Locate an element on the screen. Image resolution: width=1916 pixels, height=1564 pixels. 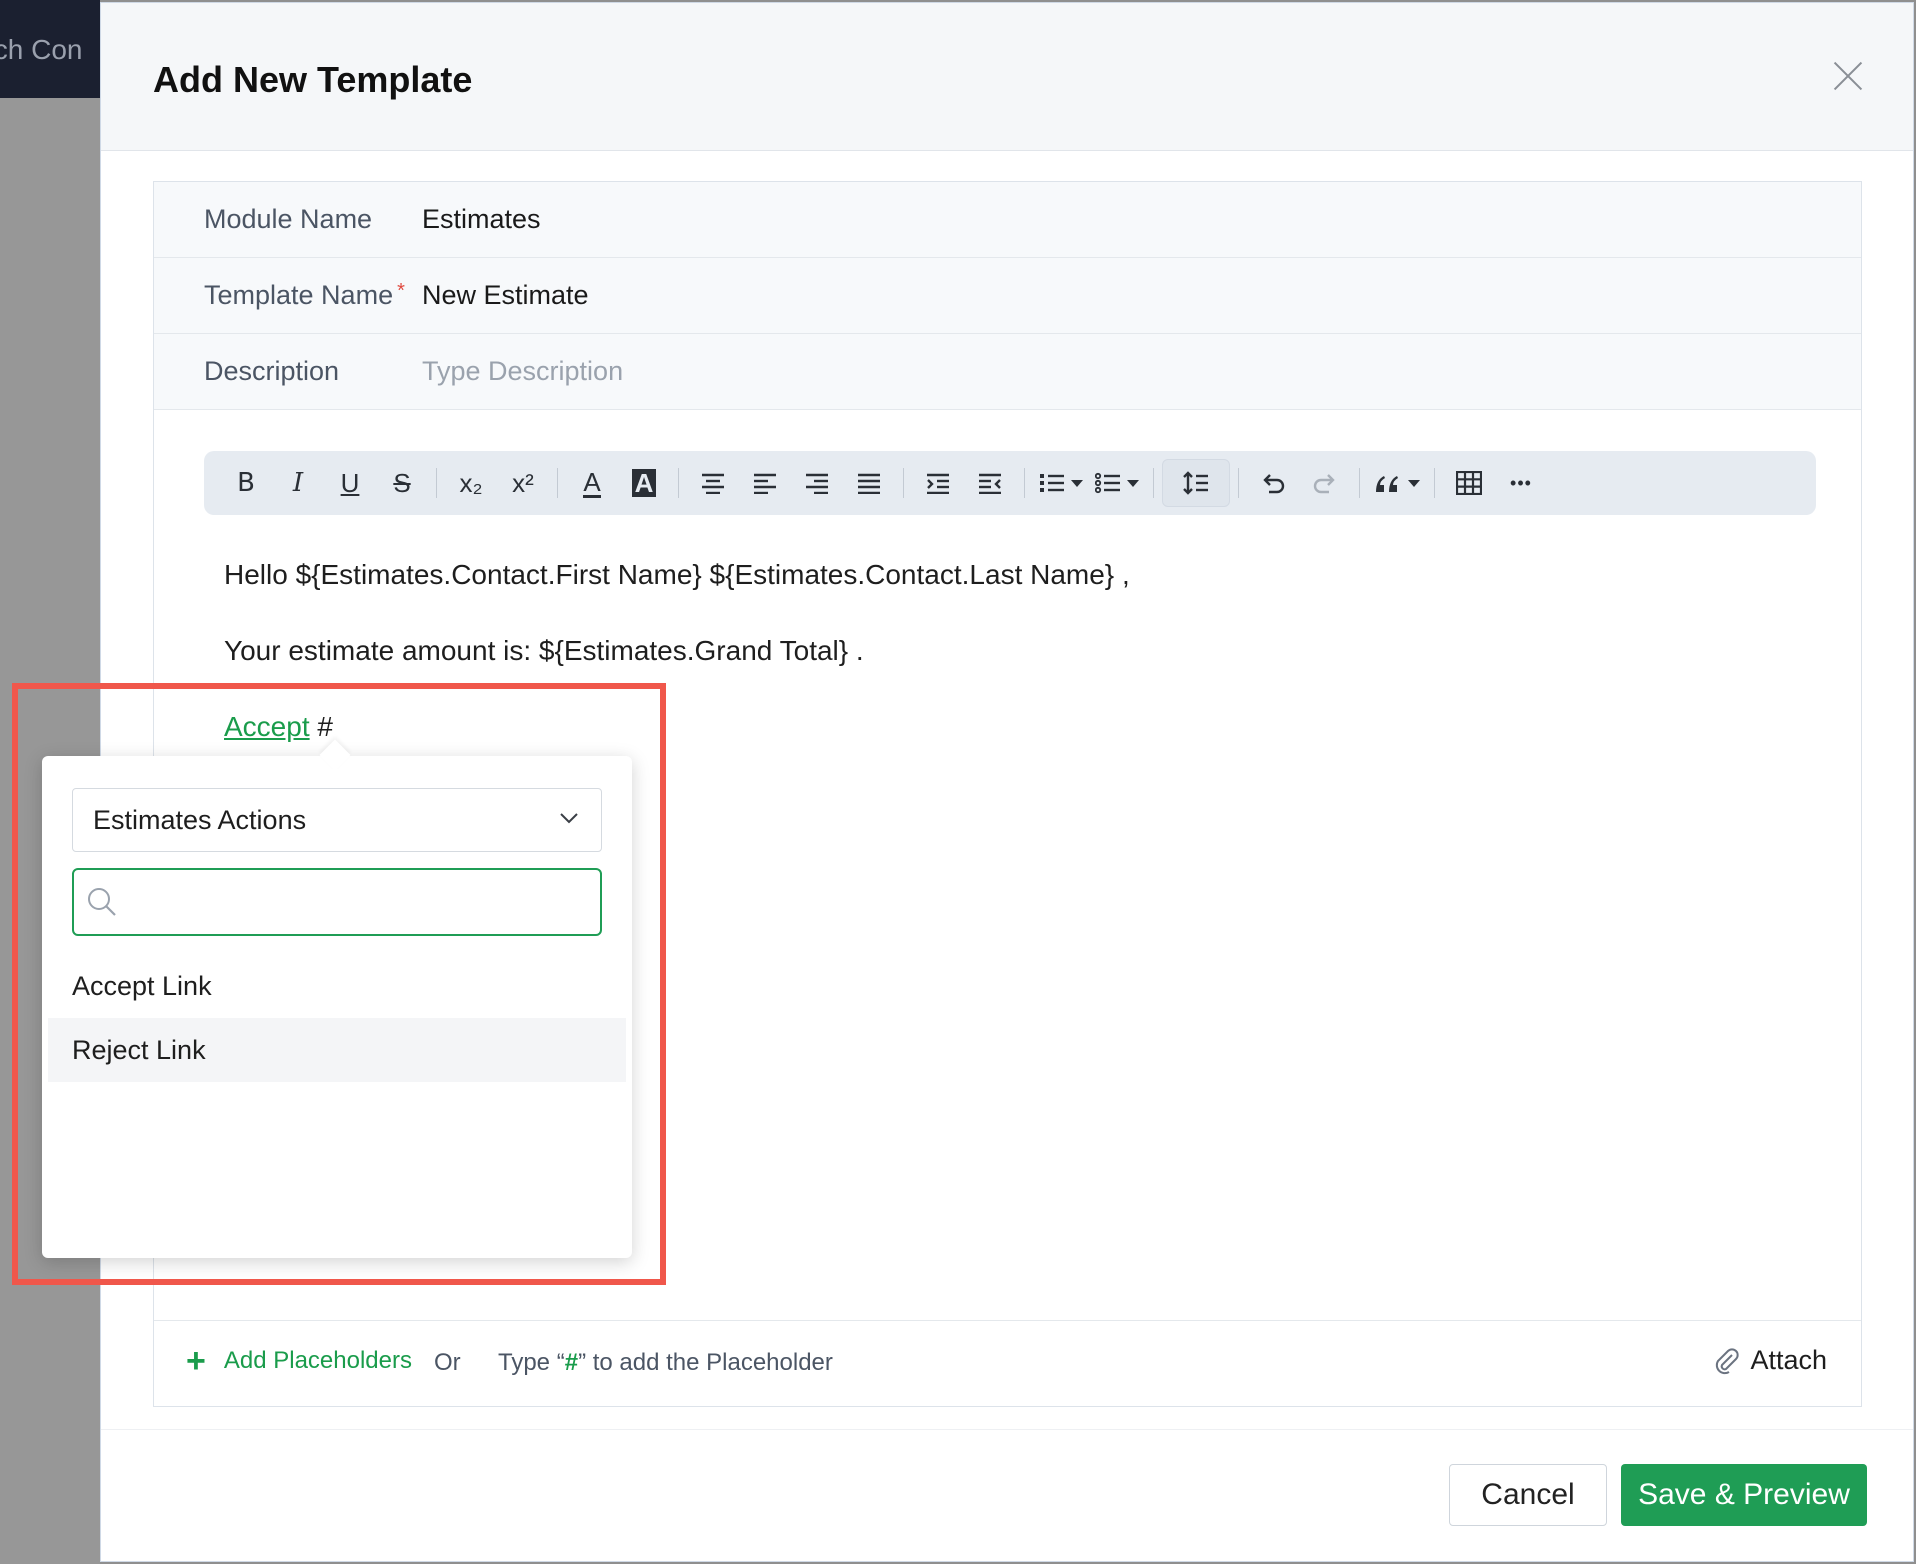
background-color-label: A is located at coordinates (644, 483).